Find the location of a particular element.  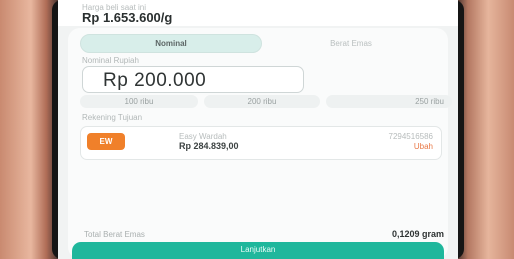

wallet-badge-icon: EW is located at coordinates (106, 141).